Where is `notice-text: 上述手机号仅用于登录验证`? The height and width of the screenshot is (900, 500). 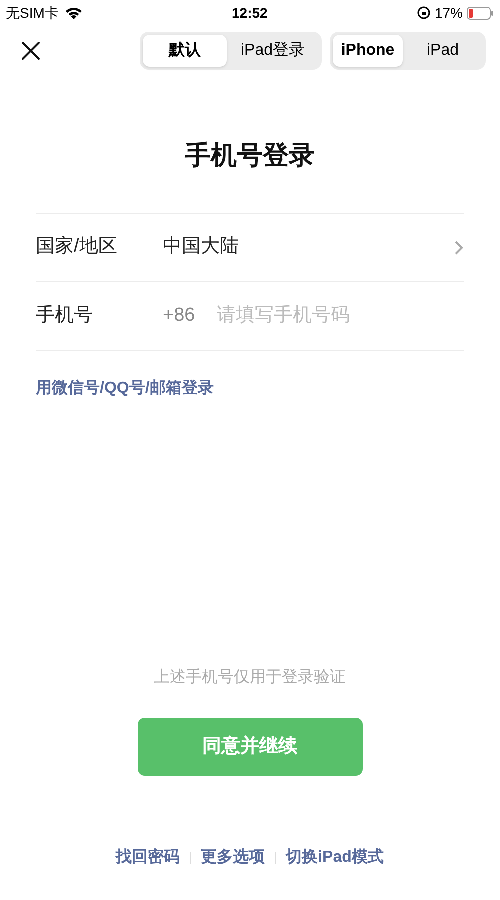 notice-text: 上述手机号仅用于登录验证 is located at coordinates (250, 678).